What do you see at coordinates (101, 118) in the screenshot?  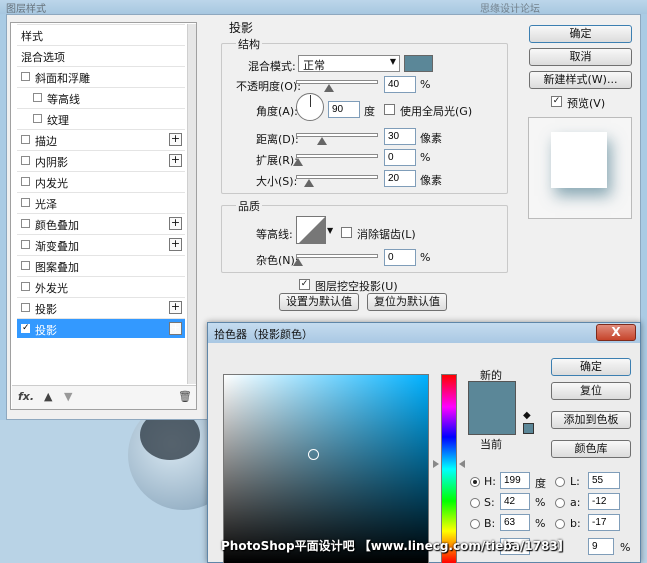 I see `style-list-item: 纹理` at bounding box center [101, 118].